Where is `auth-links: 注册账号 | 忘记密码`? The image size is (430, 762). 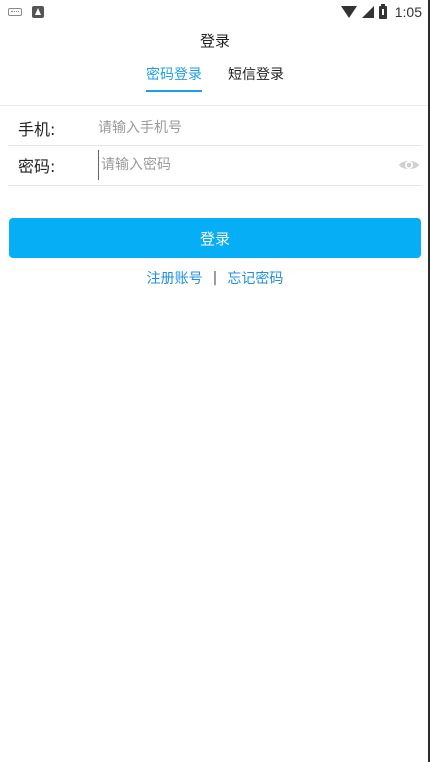
auth-links: 注册账号 | 忘记密码 is located at coordinates (215, 278).